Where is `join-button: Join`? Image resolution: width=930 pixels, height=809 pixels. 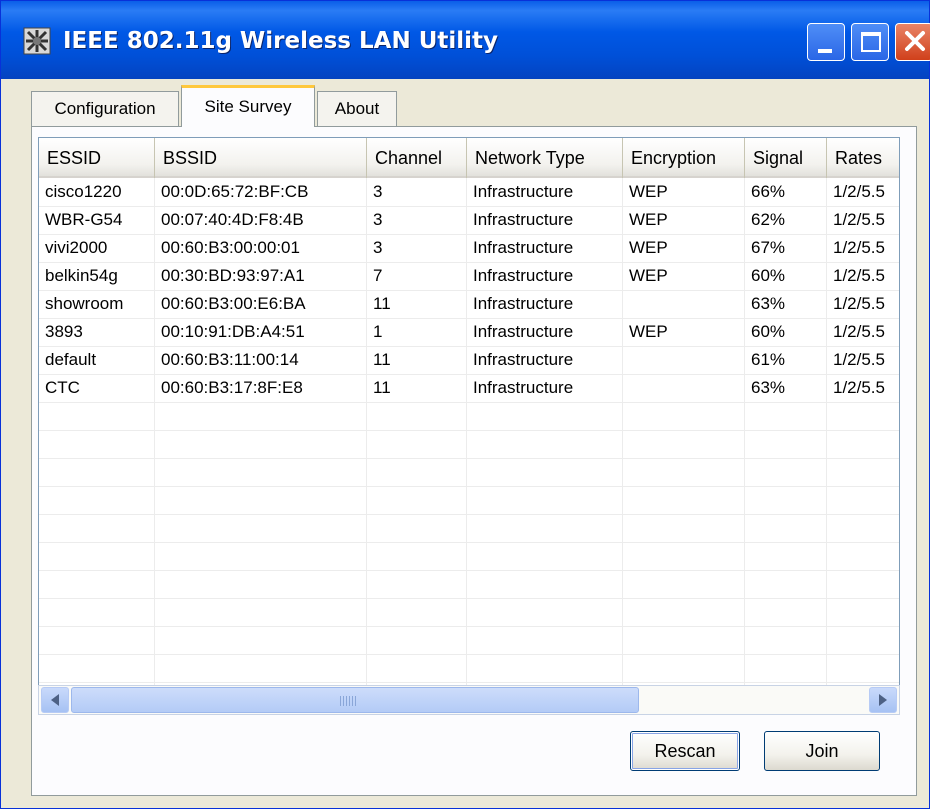 join-button: Join is located at coordinates (822, 751).